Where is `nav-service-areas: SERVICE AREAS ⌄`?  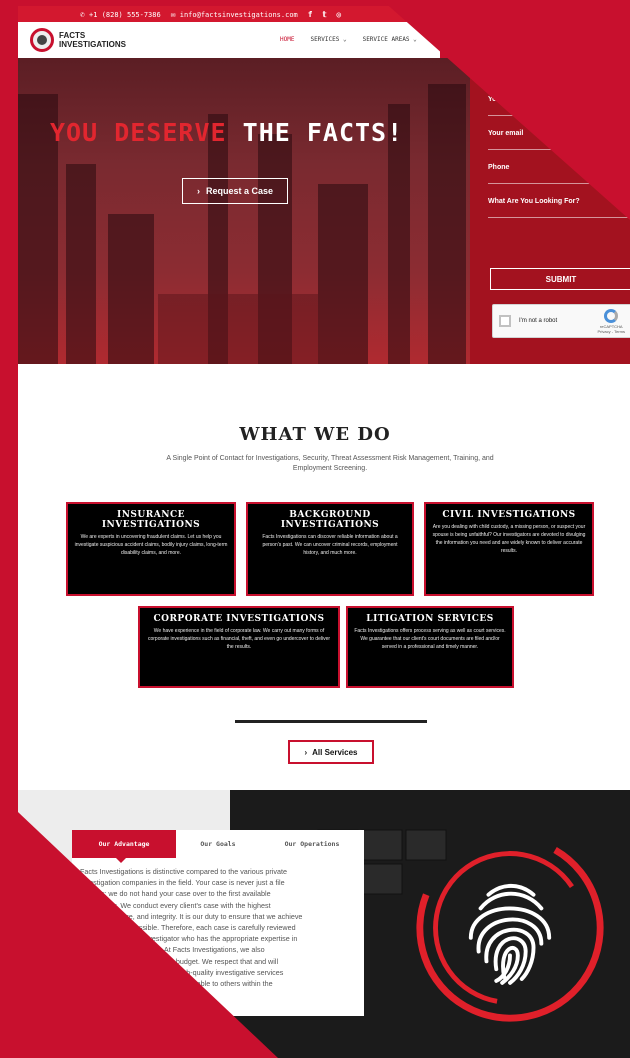
nav-service-areas: SERVICE AREAS ⌄ is located at coordinates (390, 39).